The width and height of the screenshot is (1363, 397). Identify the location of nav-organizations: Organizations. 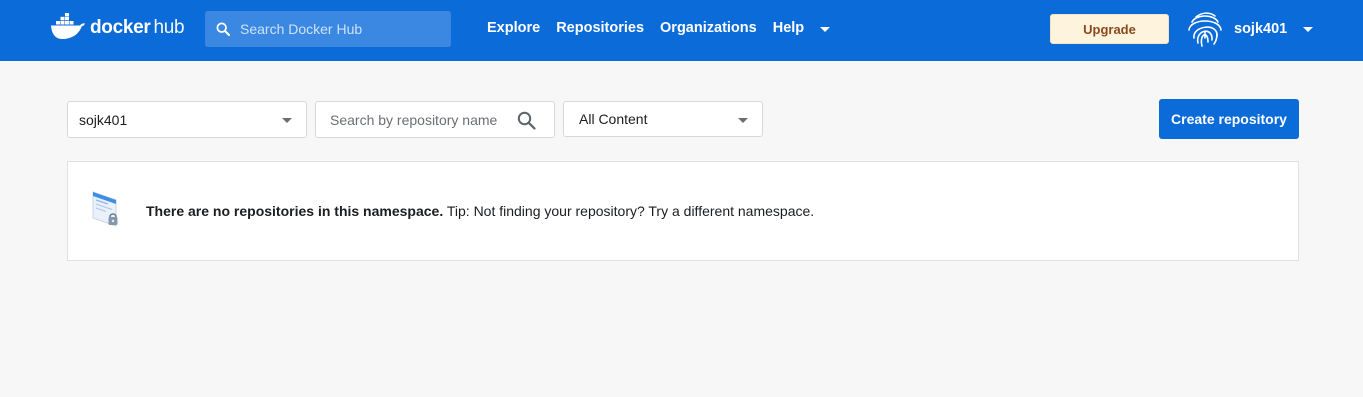
(708, 28).